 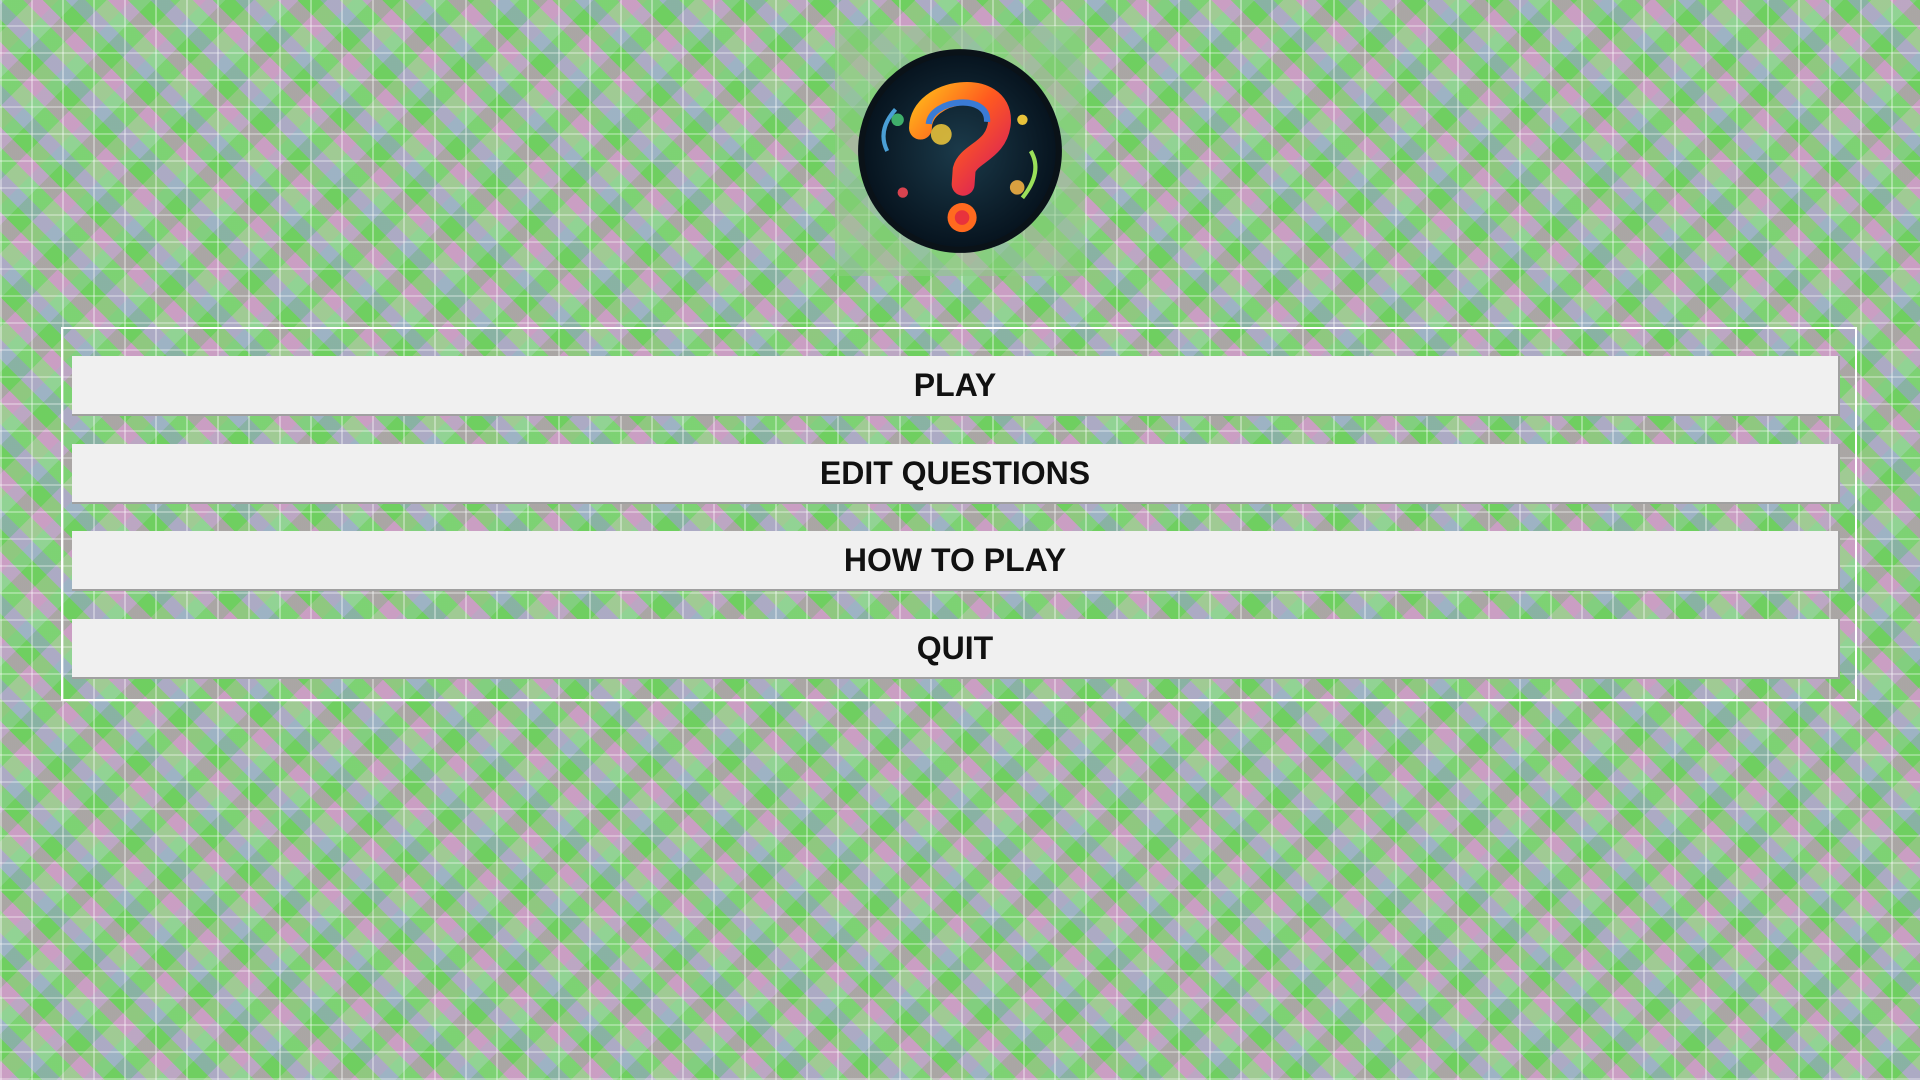 I want to click on logo-frame, so click(x=960, y=151).